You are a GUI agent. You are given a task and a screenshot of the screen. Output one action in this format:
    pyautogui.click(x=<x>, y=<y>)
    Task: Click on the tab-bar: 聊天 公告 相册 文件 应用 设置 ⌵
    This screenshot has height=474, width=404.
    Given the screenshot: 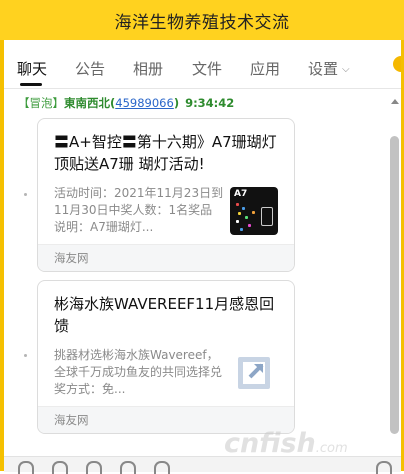 What is the action you would take?
    pyautogui.click(x=202, y=67)
    